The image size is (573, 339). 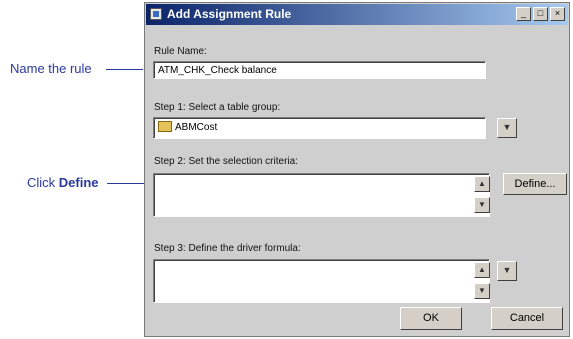 I want to click on formula-scroll-down-icon: ▼, so click(x=482, y=291).